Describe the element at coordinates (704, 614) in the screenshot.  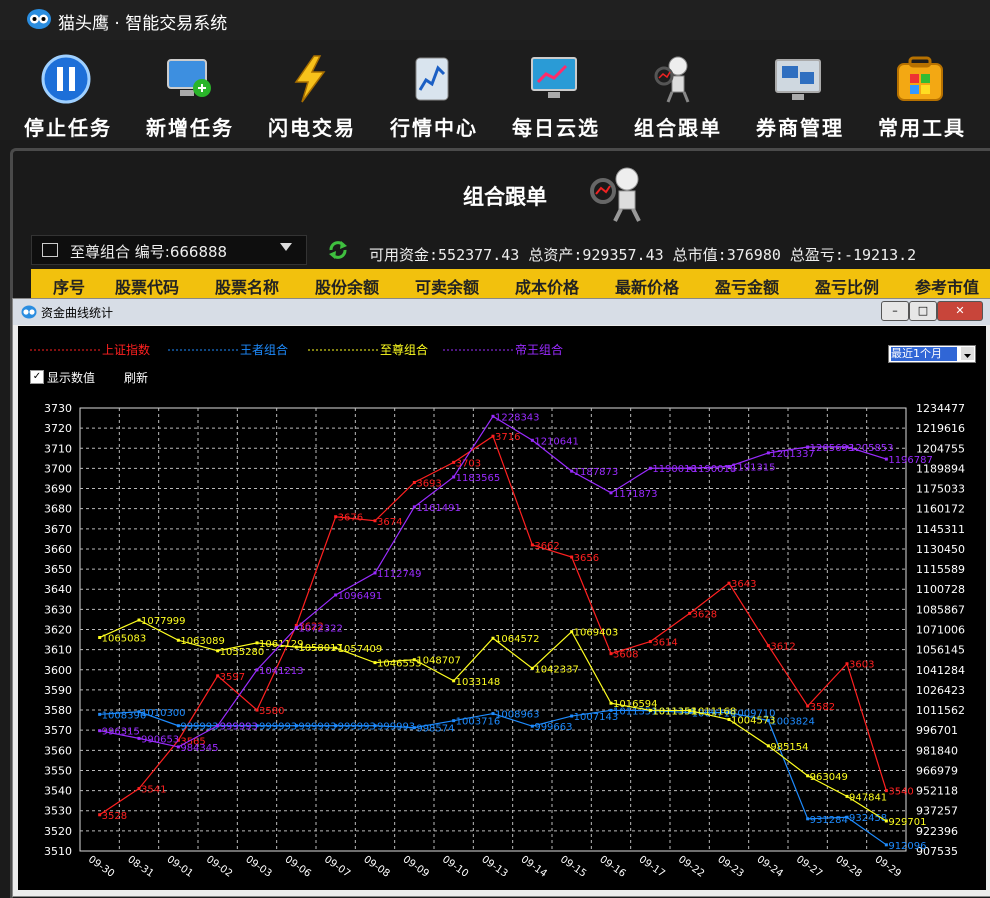
I see `data-label: 3628` at that location.